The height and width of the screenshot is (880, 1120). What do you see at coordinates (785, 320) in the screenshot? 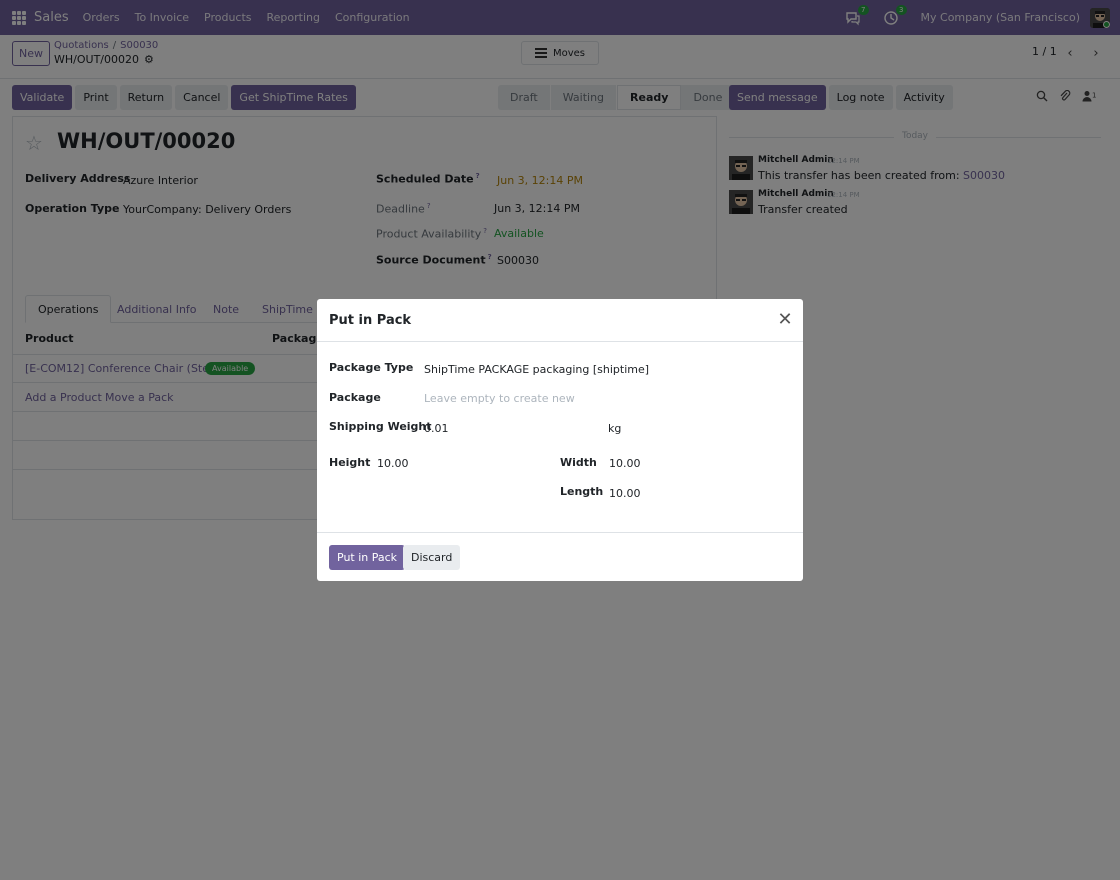
I see `close-icon: ✕` at bounding box center [785, 320].